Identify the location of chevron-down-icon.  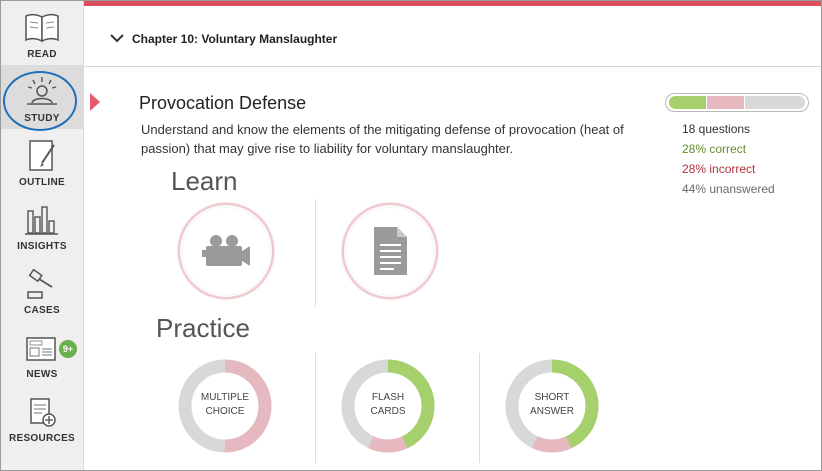
(117, 38).